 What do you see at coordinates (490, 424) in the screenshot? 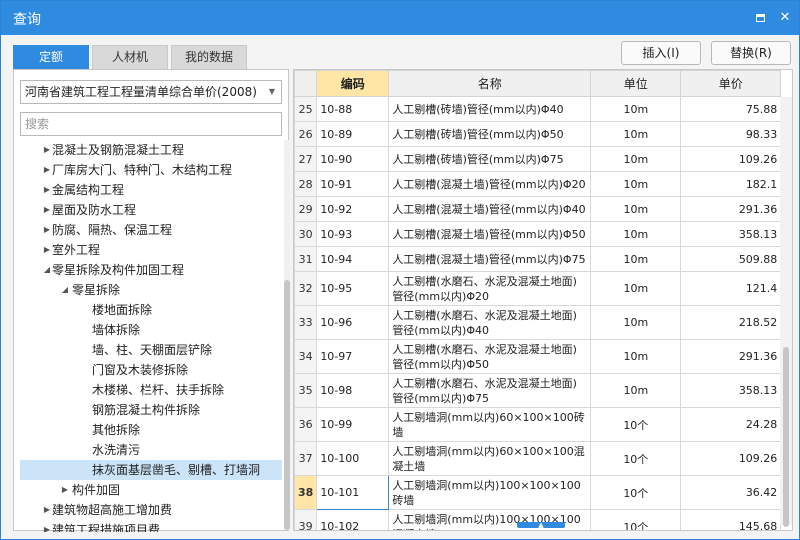
I see `cell-name: 人工剔墙洞(mm以内)60×100×100砖墙` at bounding box center [490, 424].